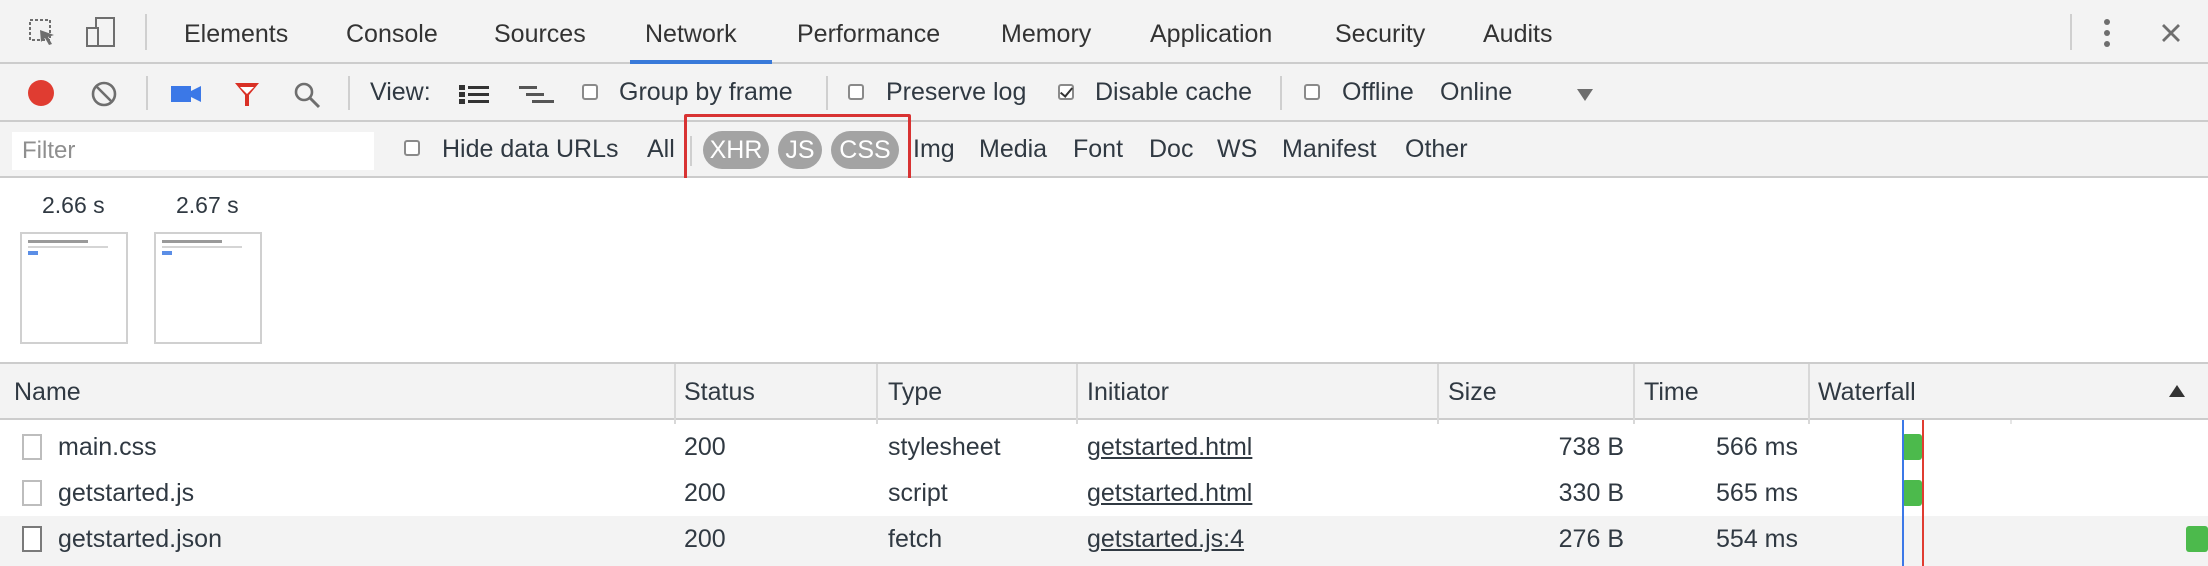 This screenshot has height=566, width=2208. Describe the element at coordinates (1013, 149) in the screenshot. I see `type-filter-media: Media` at that location.